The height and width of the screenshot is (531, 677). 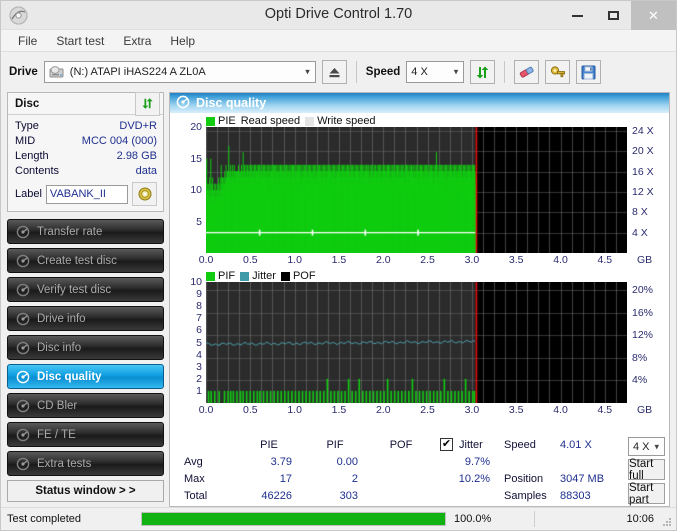 What do you see at coordinates (80, 41) in the screenshot?
I see `menu-item-start-test: Start test` at bounding box center [80, 41].